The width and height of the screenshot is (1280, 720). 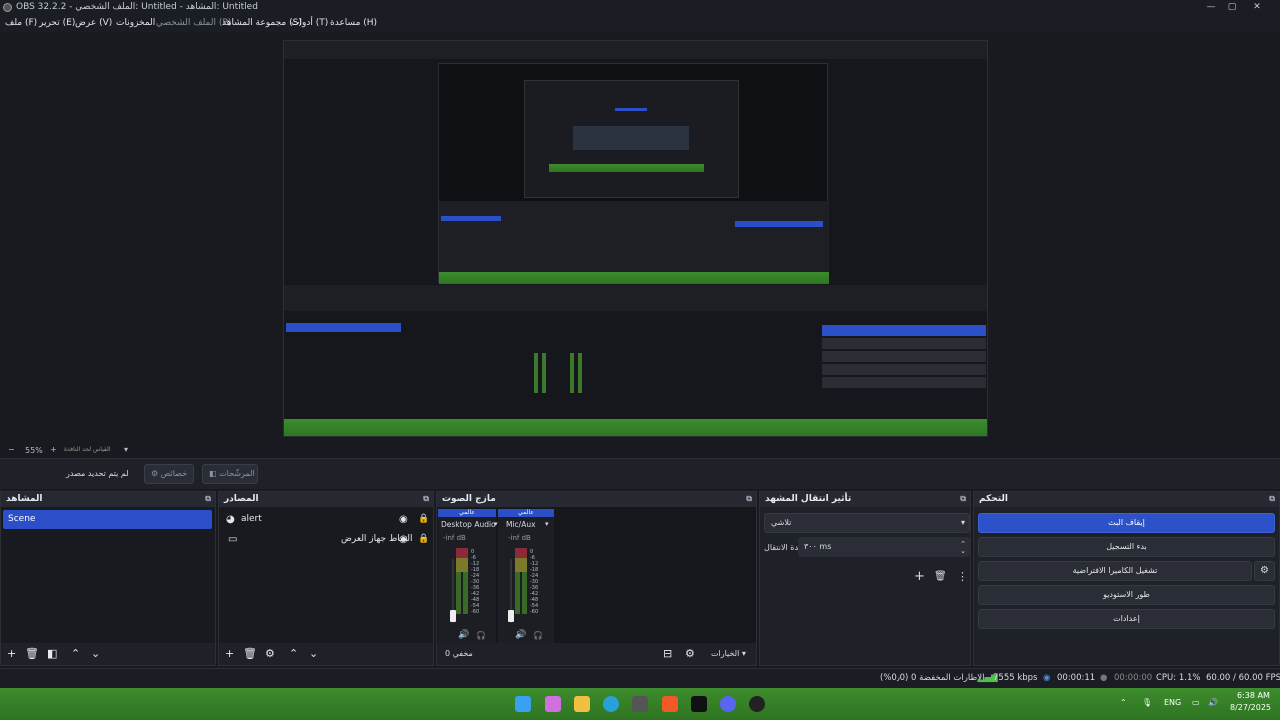 What do you see at coordinates (1126, 547) in the screenshot?
I see `start-recording-button: بدء التسجيل` at bounding box center [1126, 547].